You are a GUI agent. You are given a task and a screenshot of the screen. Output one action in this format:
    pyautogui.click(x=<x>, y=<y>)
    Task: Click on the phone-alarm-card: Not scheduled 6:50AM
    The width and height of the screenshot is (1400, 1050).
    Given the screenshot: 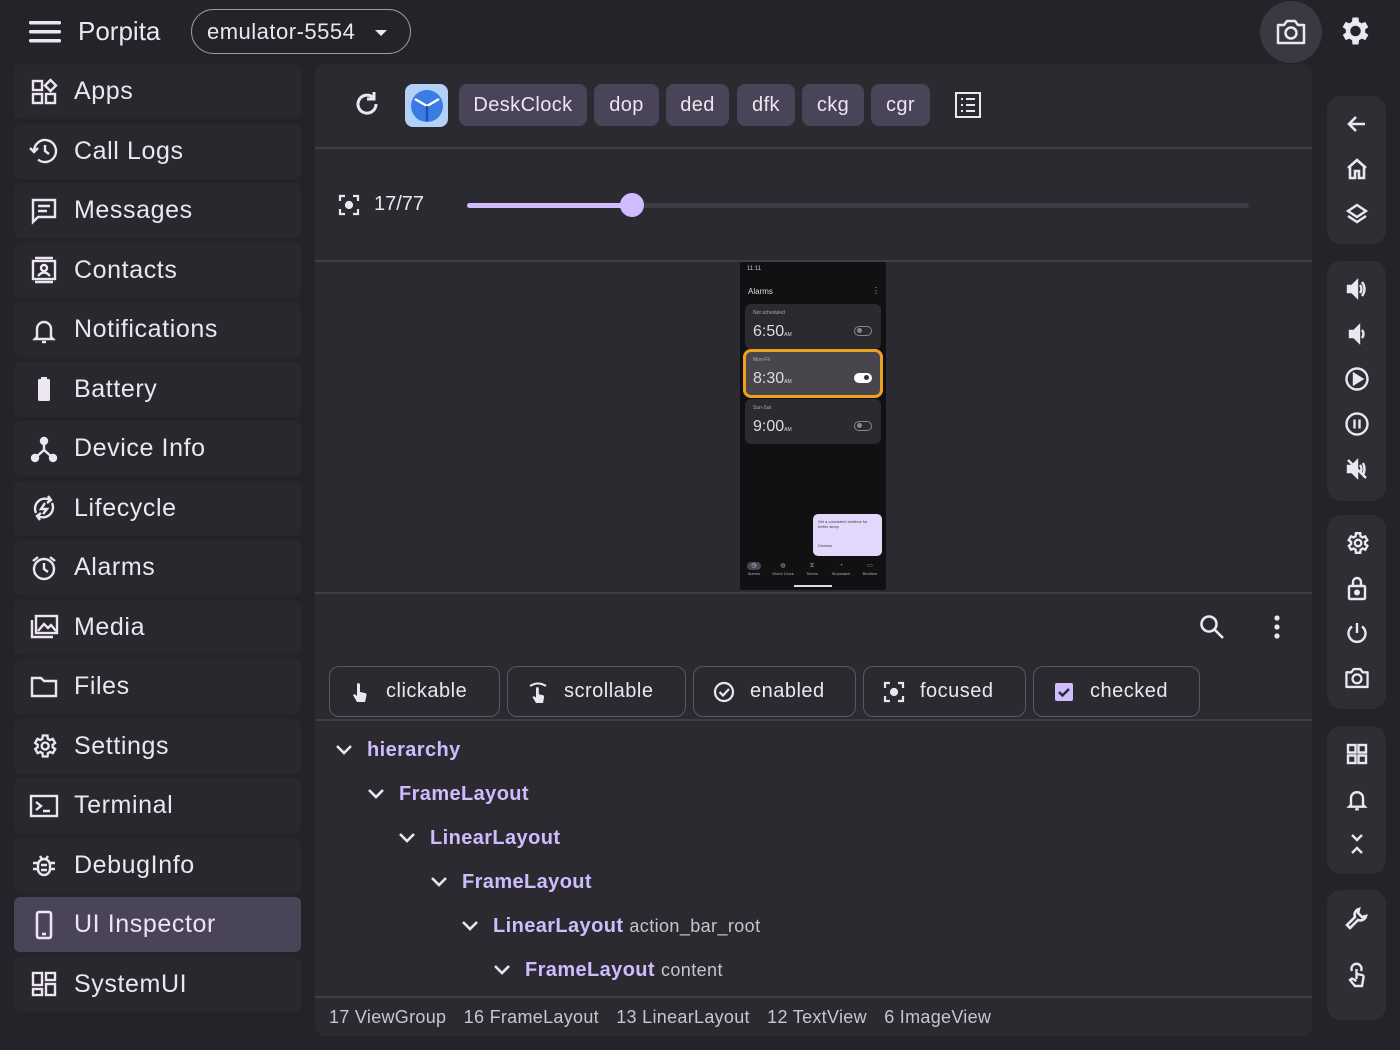 What is the action you would take?
    pyautogui.click(x=813, y=326)
    